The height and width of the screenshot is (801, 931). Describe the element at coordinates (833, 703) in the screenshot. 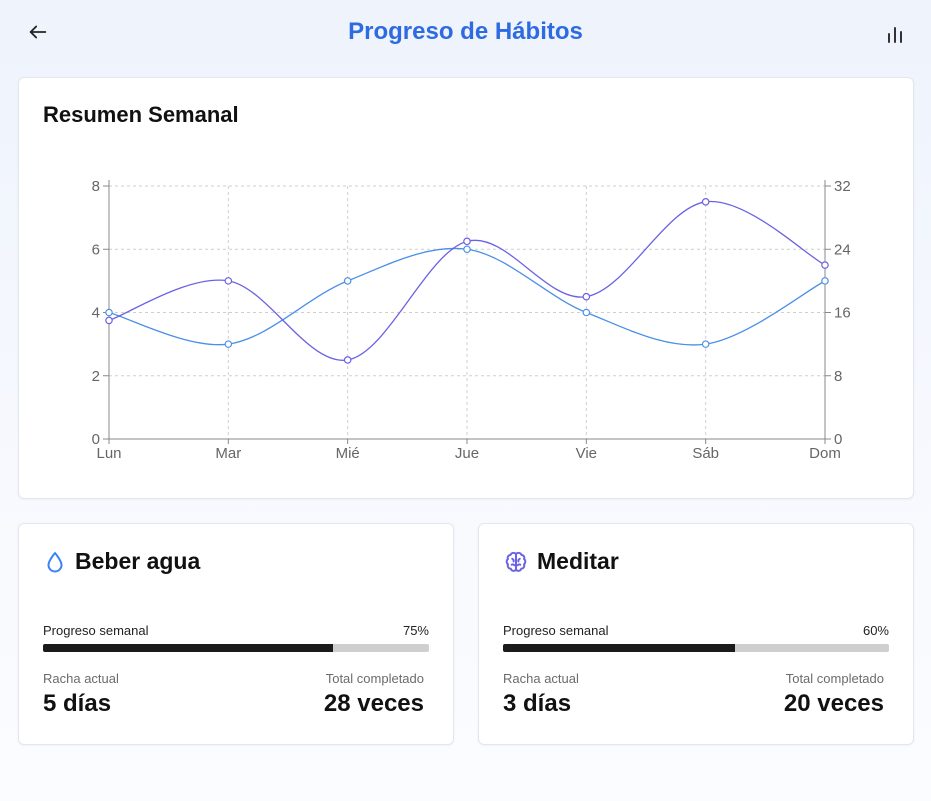

I see `total-value: 20 veces` at that location.